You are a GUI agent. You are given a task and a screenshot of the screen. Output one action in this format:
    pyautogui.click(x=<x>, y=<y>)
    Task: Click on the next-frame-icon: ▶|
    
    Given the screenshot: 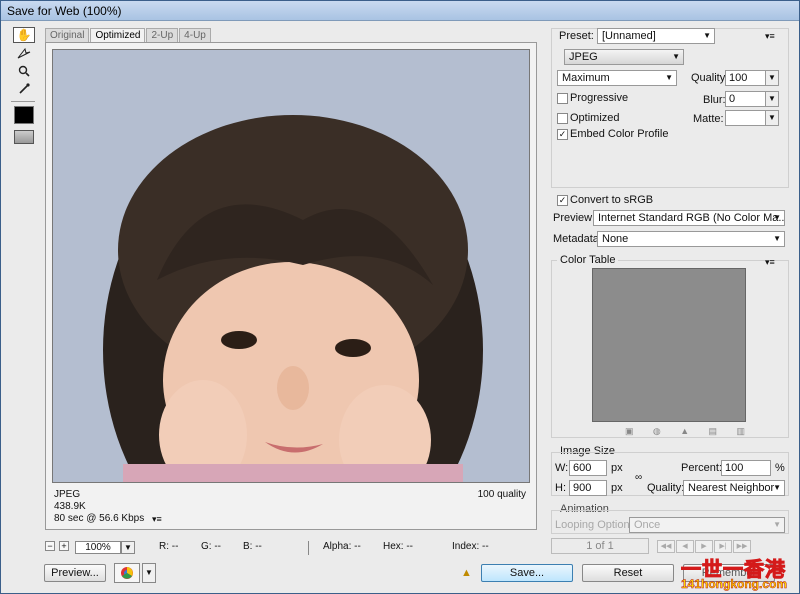 What is the action you would take?
    pyautogui.click(x=723, y=546)
    